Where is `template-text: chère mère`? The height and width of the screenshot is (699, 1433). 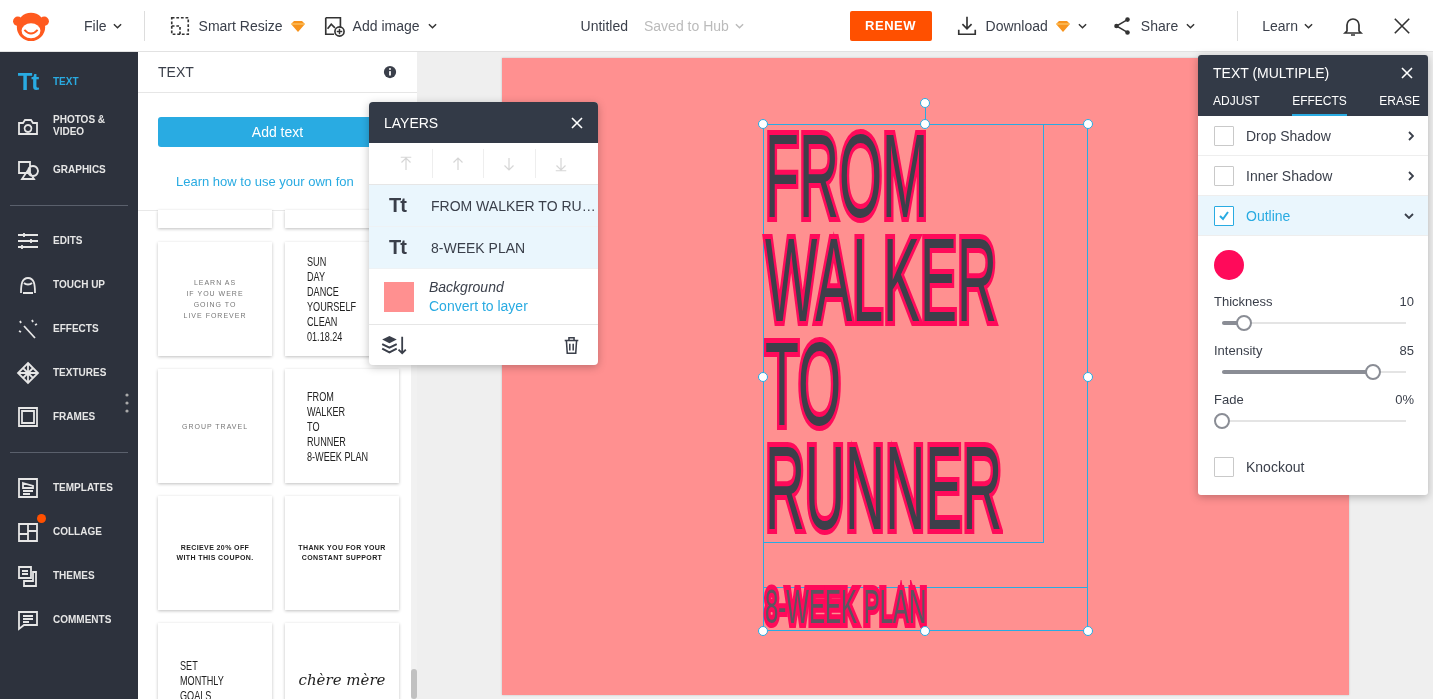 template-text: chère mère is located at coordinates (342, 680).